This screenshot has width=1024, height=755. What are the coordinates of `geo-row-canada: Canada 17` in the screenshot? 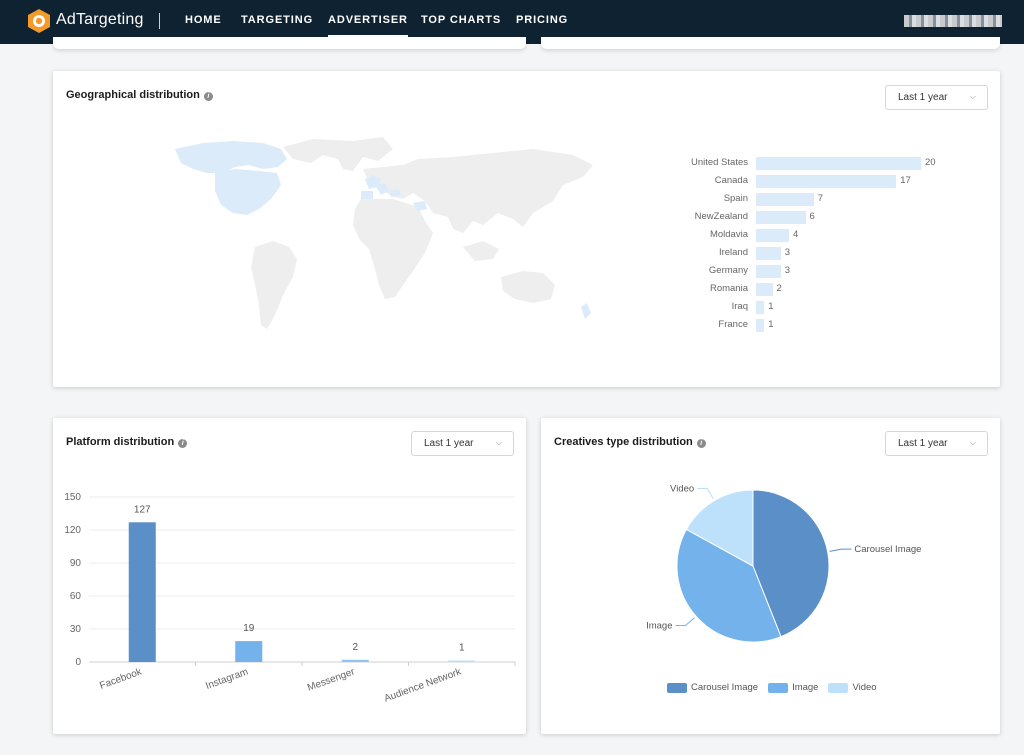 It's located at (818, 182).